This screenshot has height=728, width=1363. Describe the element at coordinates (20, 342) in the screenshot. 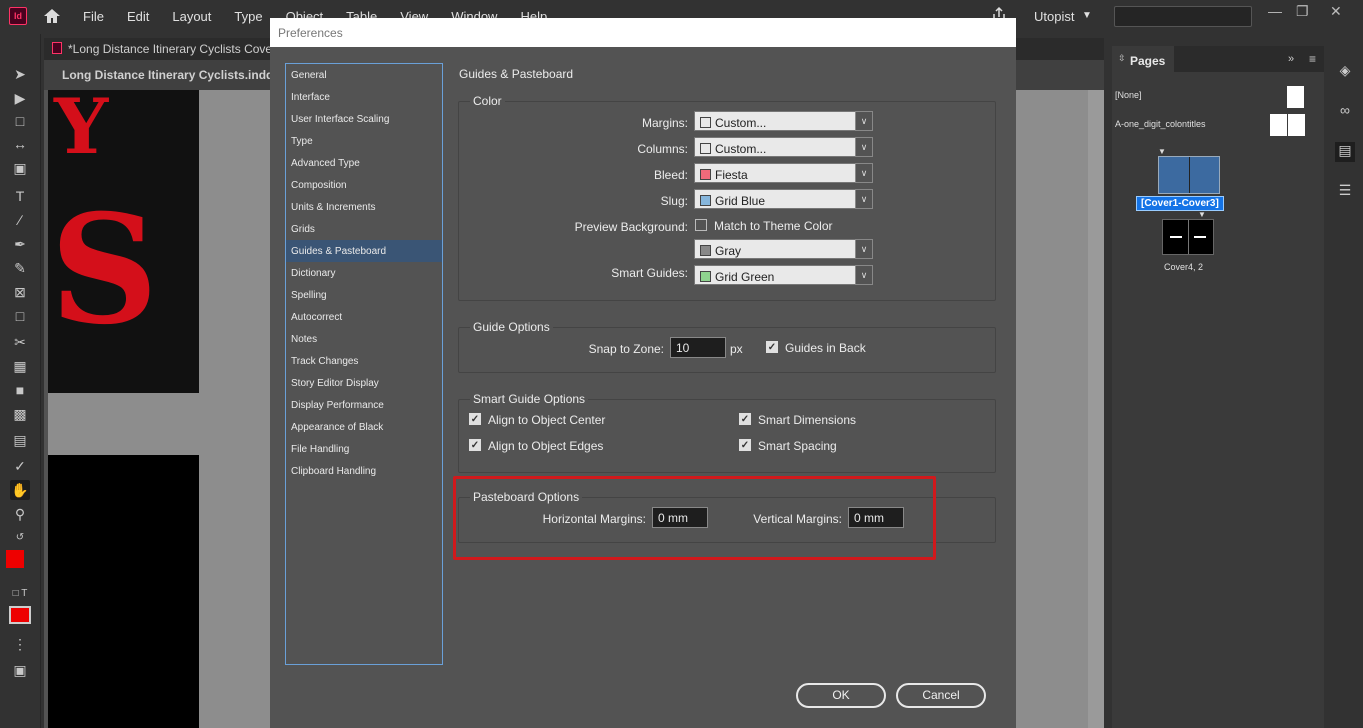

I see `scissors-tool-icon: ✂` at that location.